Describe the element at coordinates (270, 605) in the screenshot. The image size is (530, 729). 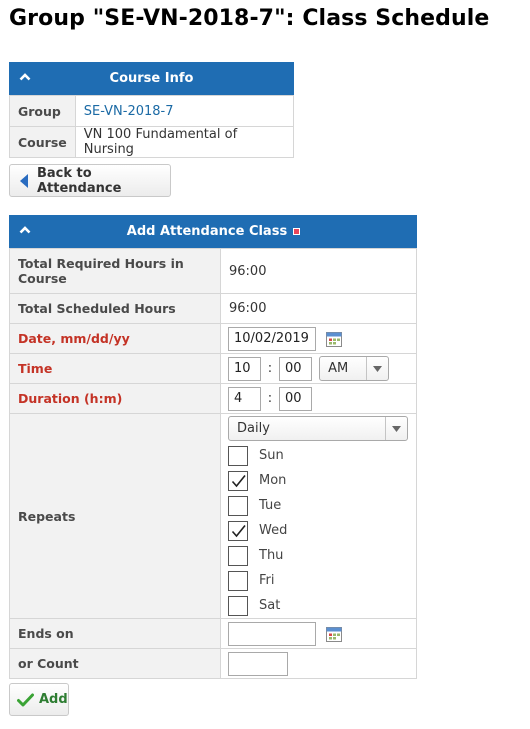
I see `weekday-label: Sat` at that location.